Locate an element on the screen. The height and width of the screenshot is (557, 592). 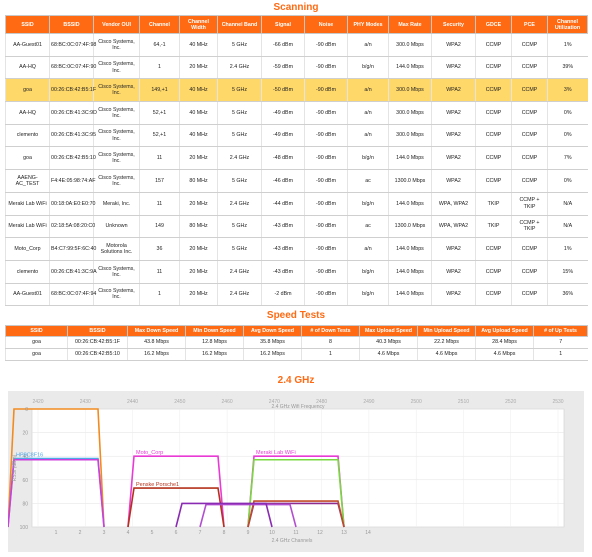
cell-channel: 157 is located at coordinates (159, 181).